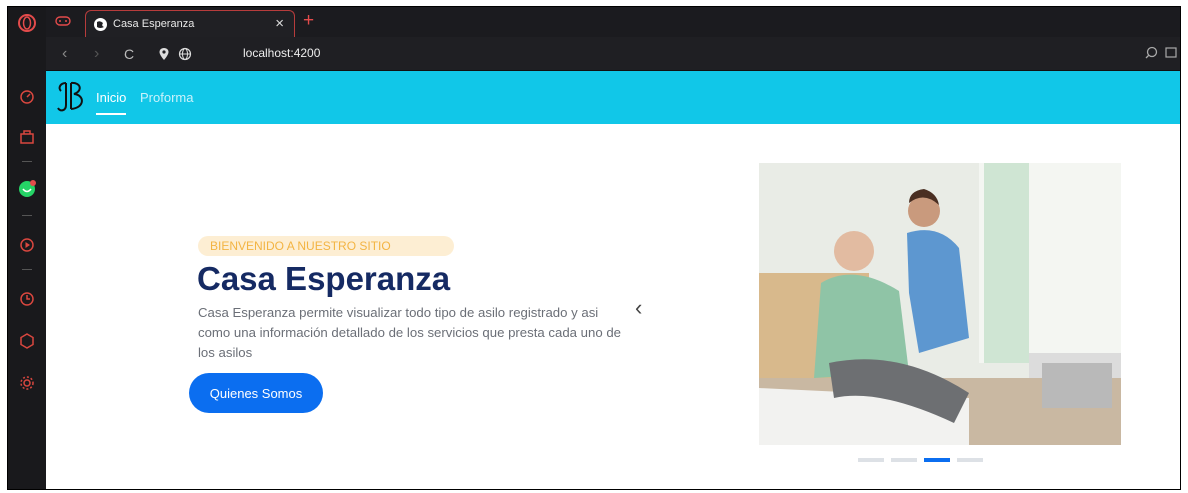 This screenshot has width=1188, height=493. What do you see at coordinates (281, 53) in the screenshot?
I see `url-field: localhost:4200` at bounding box center [281, 53].